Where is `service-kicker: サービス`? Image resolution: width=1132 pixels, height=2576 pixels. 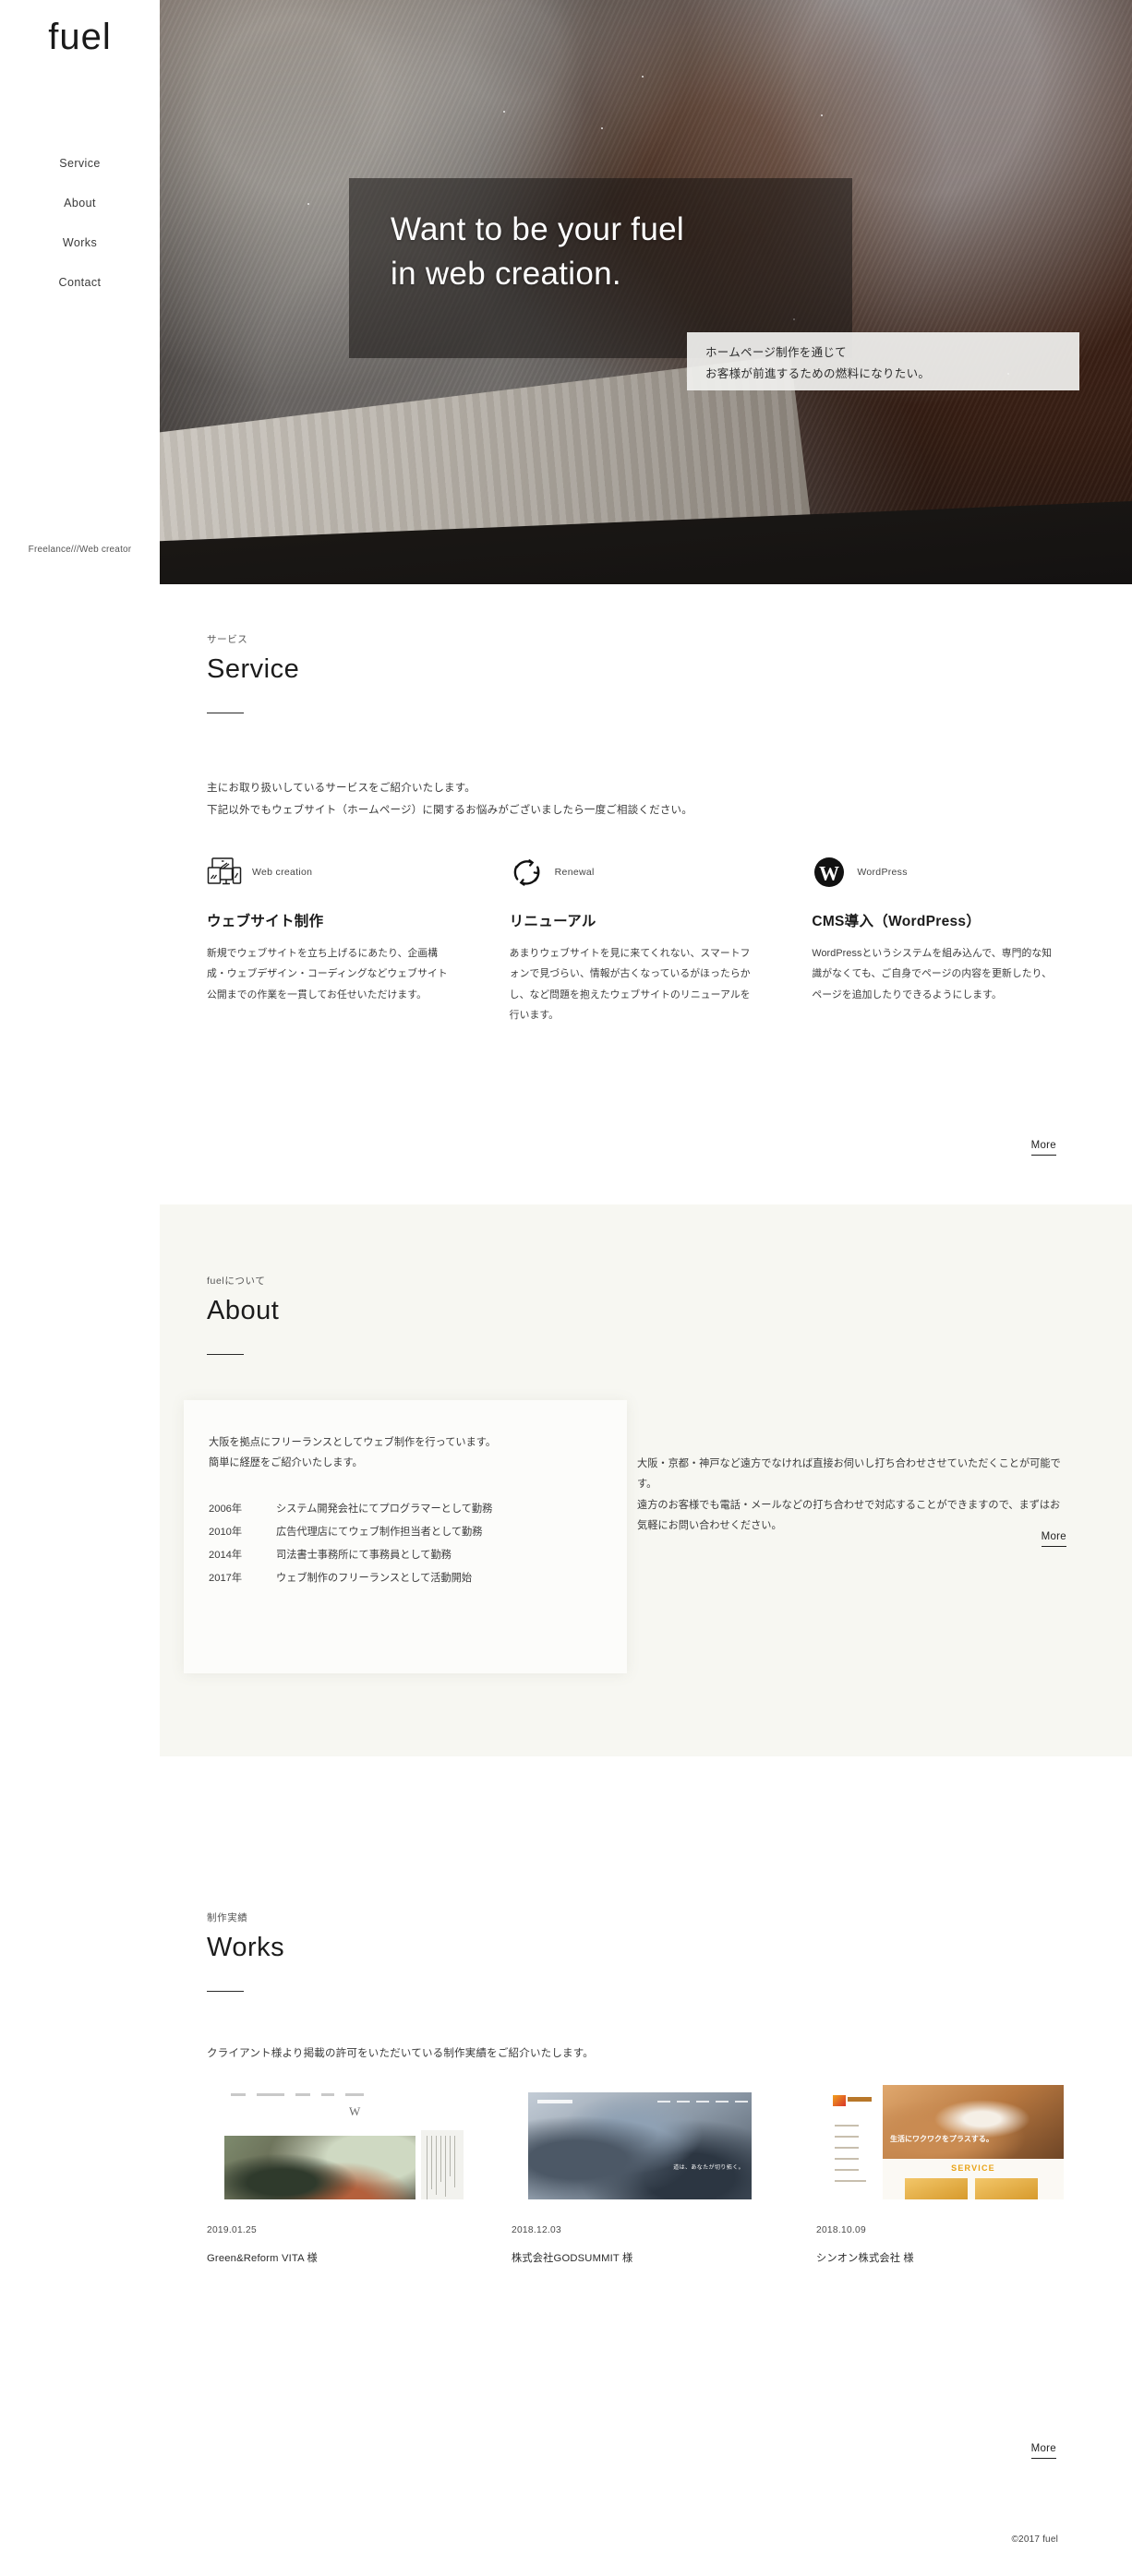
service-kicker: サービス is located at coordinates (227, 640).